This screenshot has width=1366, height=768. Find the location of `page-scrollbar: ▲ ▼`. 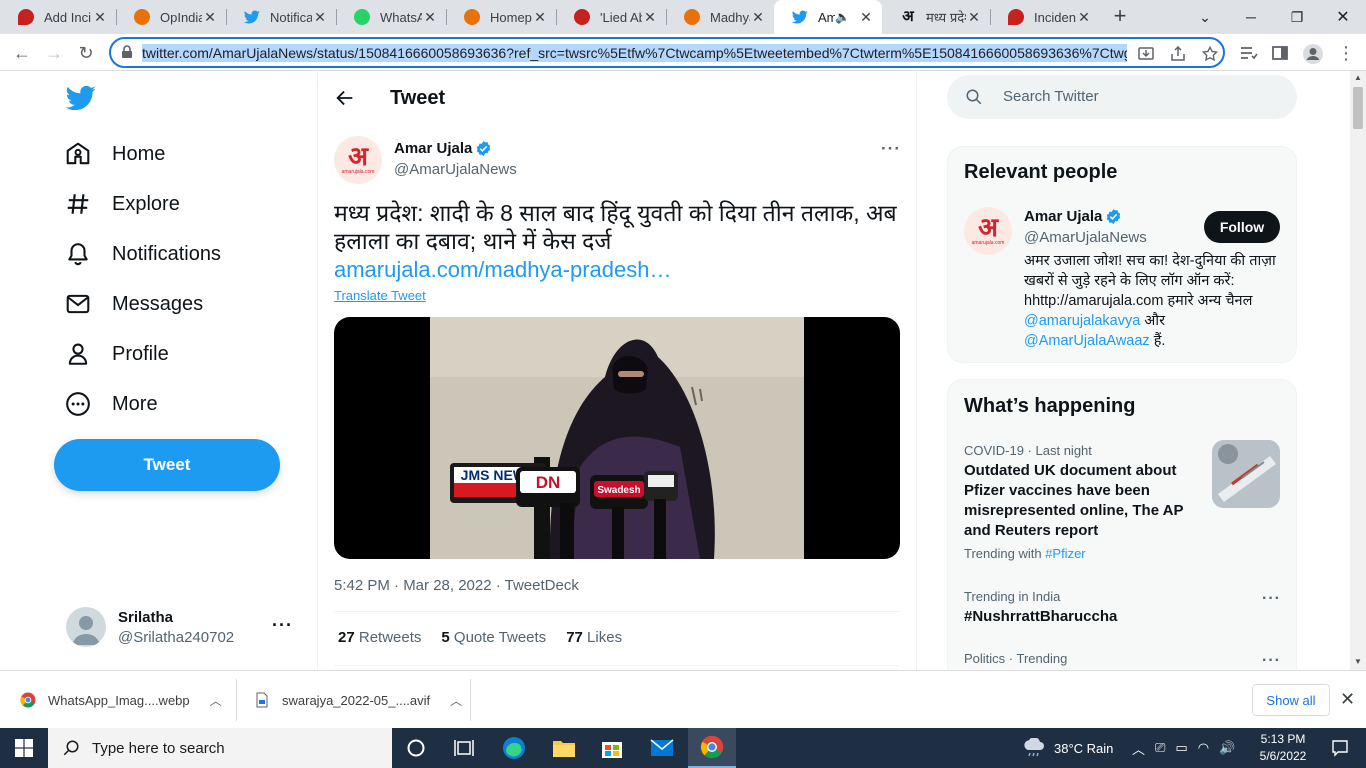

page-scrollbar: ▲ ▼ is located at coordinates (1358, 370).